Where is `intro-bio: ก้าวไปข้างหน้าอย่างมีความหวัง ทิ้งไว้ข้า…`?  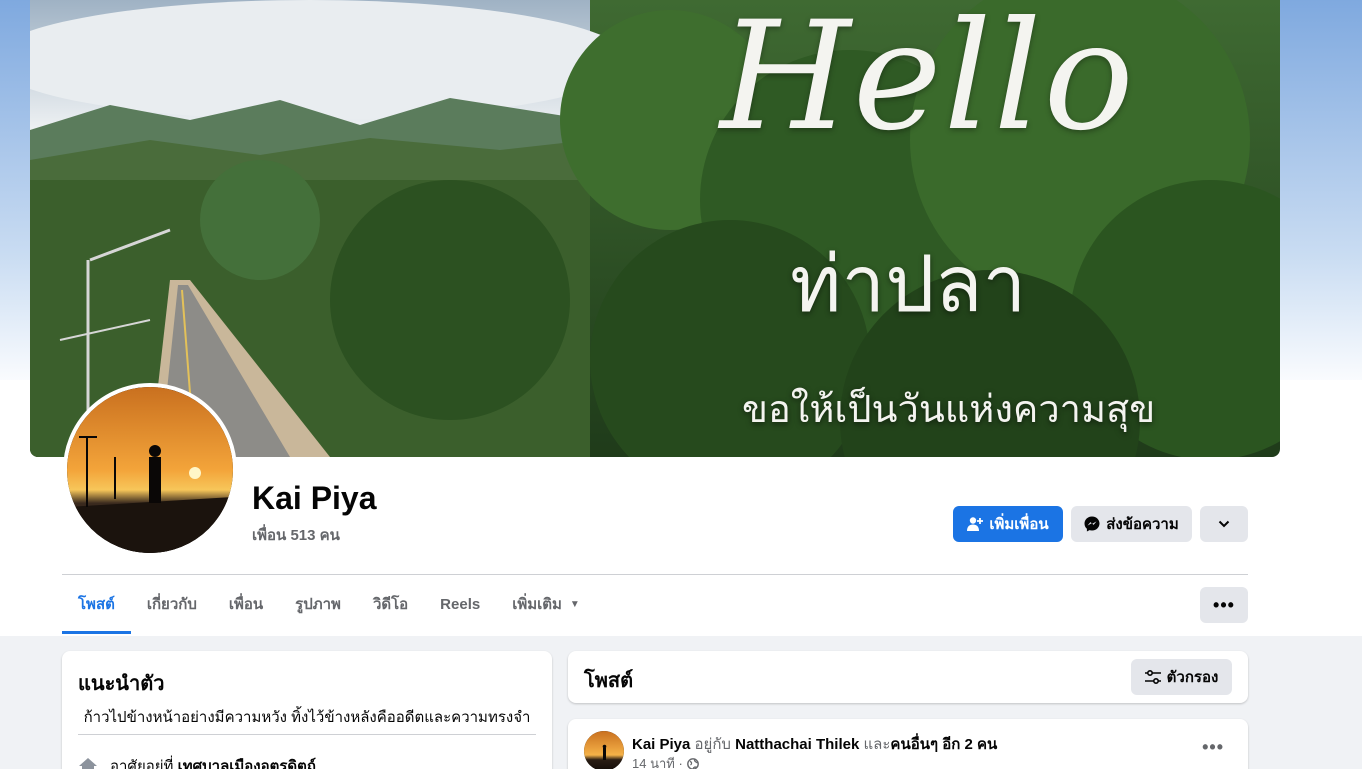
intro-bio: ก้าวไปข้างหน้าอย่างมีความหวัง ทิ้งไว้ข้า… is located at coordinates (307, 717).